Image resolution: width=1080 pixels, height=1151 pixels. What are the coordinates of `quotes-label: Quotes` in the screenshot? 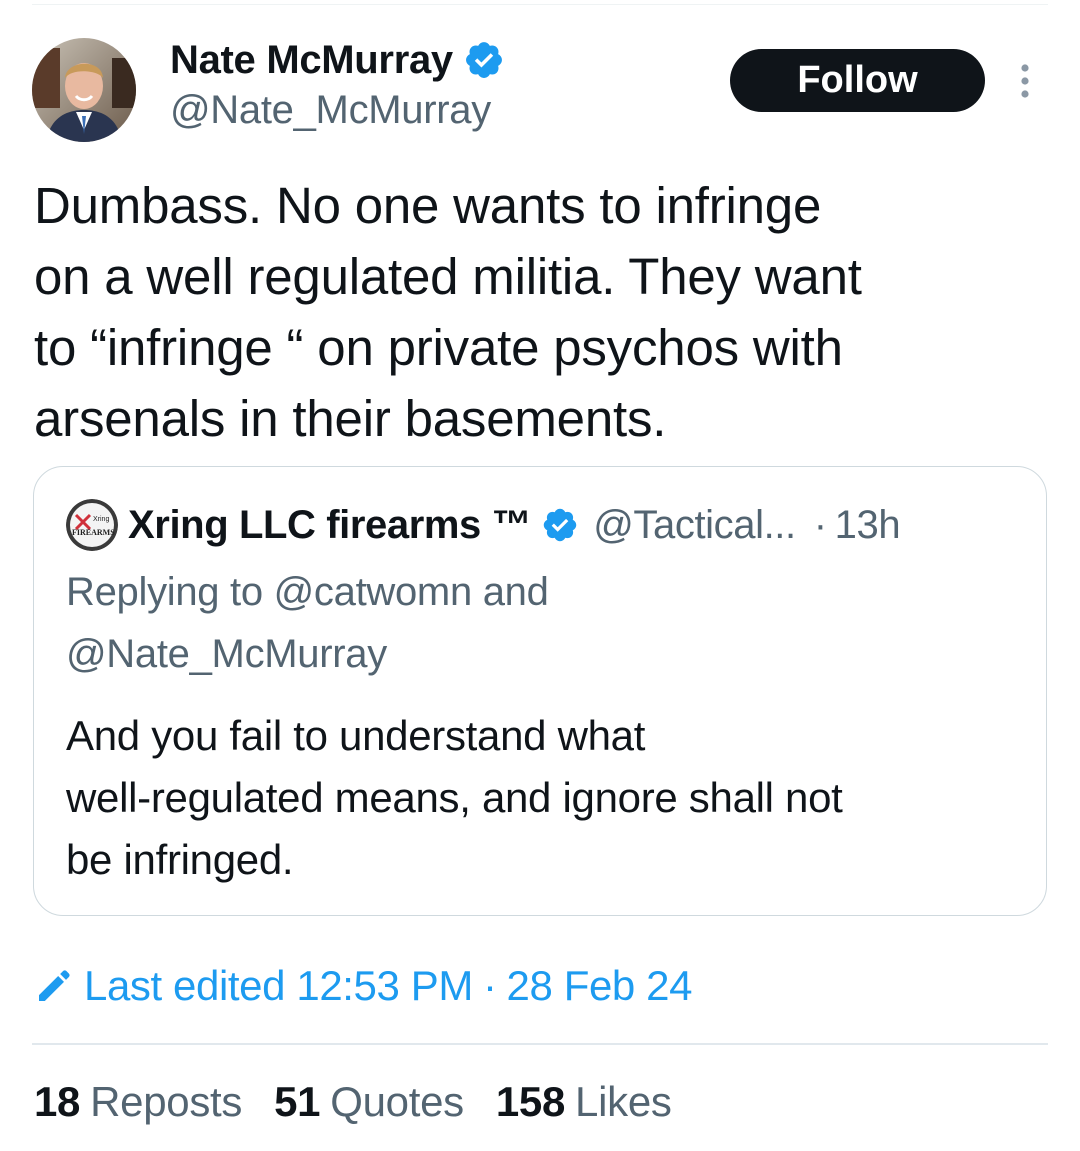 It's located at (397, 1101).